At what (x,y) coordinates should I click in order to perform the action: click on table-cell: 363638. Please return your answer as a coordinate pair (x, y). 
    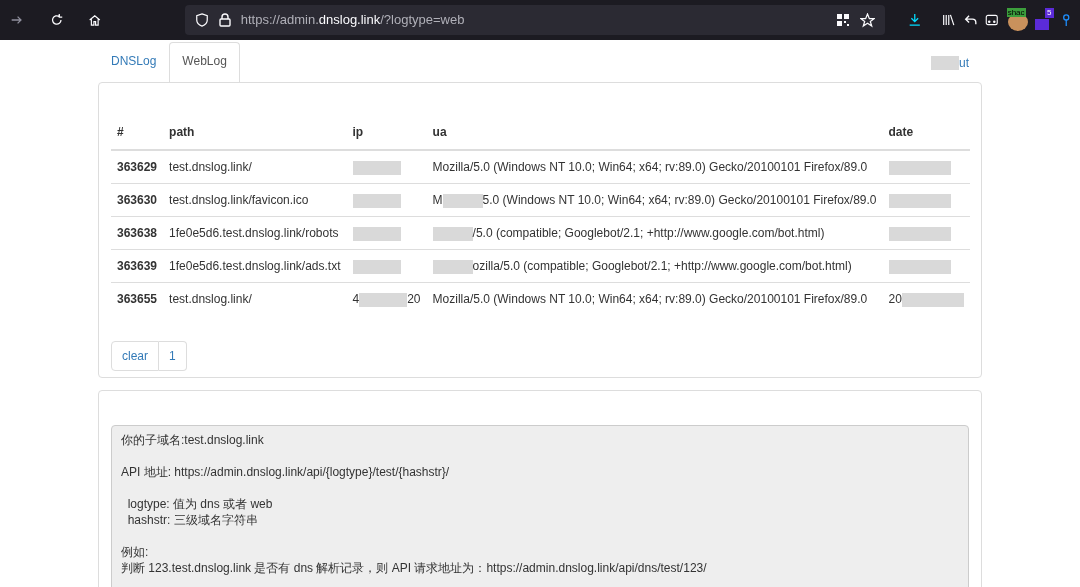
    Looking at the image, I should click on (137, 233).